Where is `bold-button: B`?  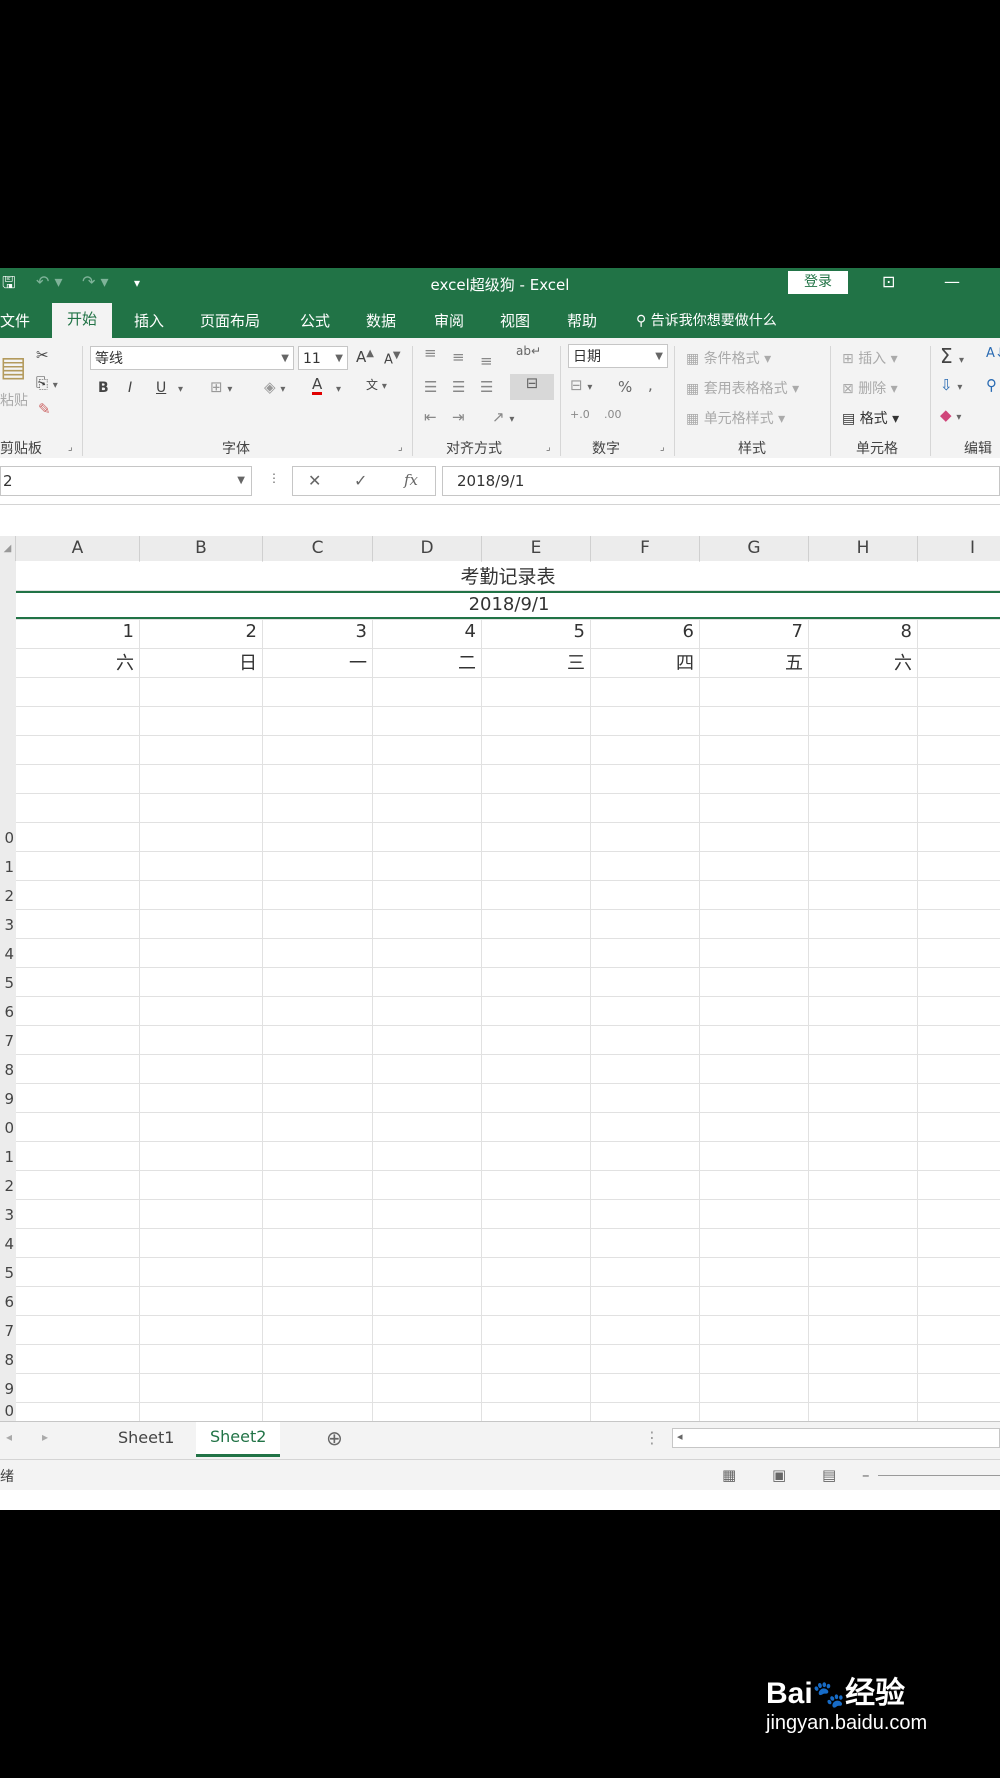
bold-button: B is located at coordinates (103, 388).